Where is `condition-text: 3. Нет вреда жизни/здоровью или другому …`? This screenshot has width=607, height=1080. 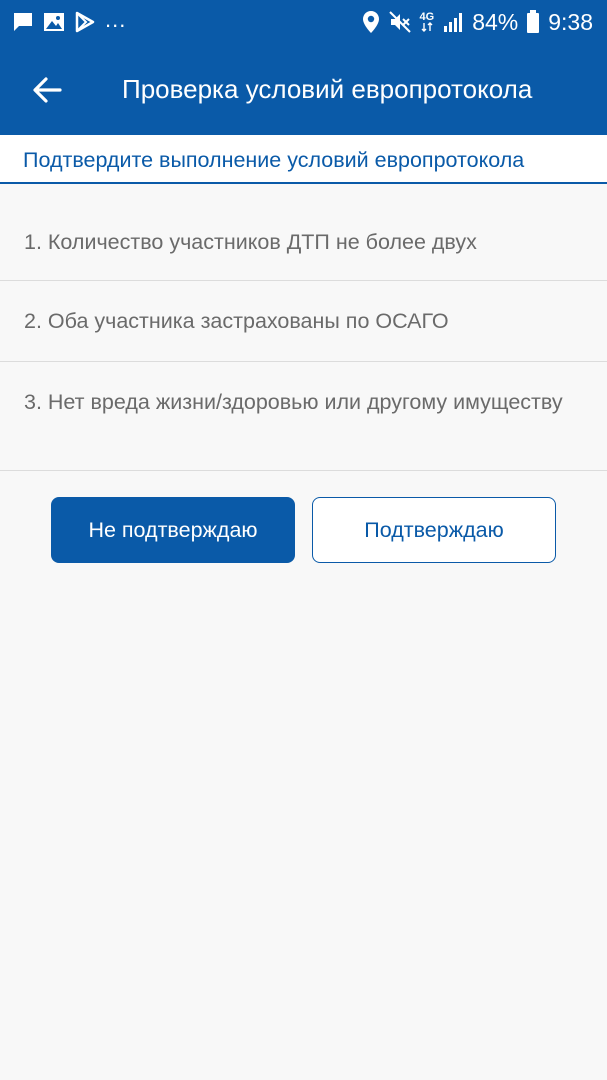
condition-text: 3. Нет вреда жизни/здоровью или другому … is located at coordinates (293, 402).